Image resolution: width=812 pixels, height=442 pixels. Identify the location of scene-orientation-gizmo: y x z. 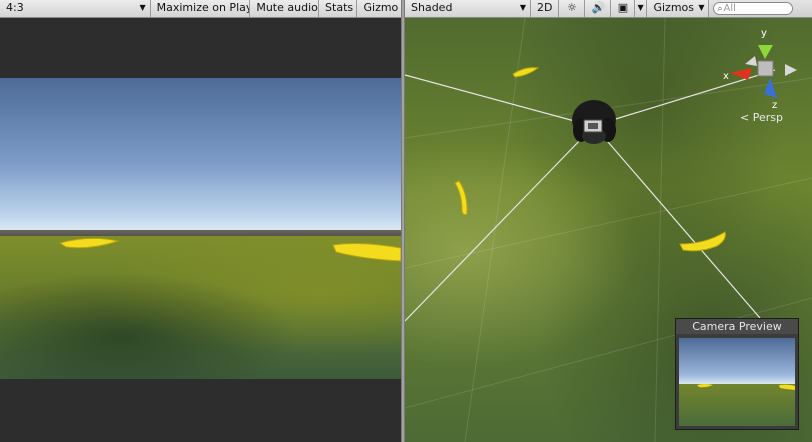
(760, 69).